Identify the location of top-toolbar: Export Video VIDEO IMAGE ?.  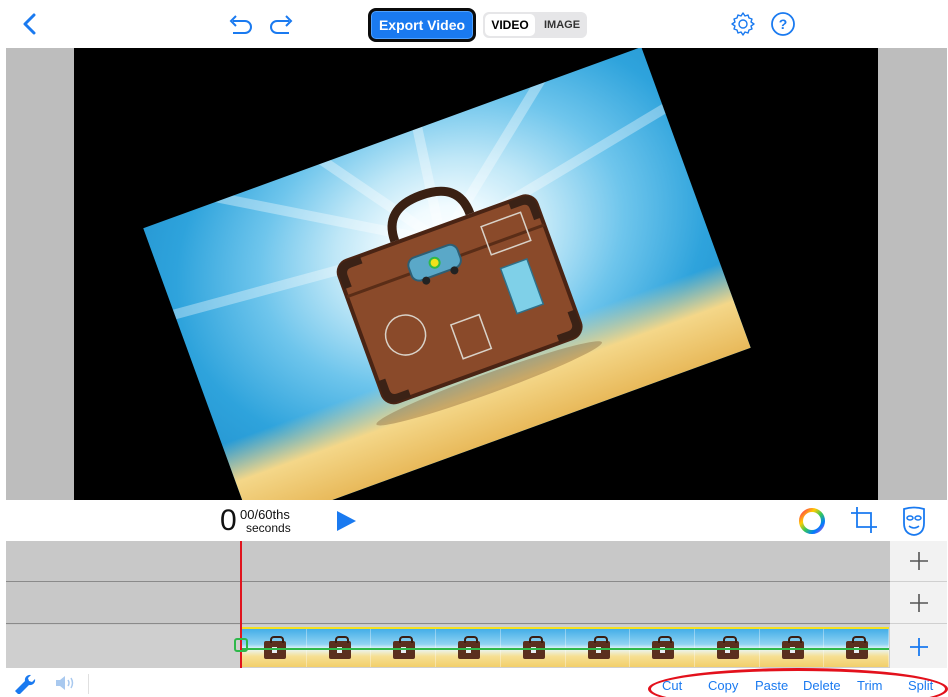
(474, 24).